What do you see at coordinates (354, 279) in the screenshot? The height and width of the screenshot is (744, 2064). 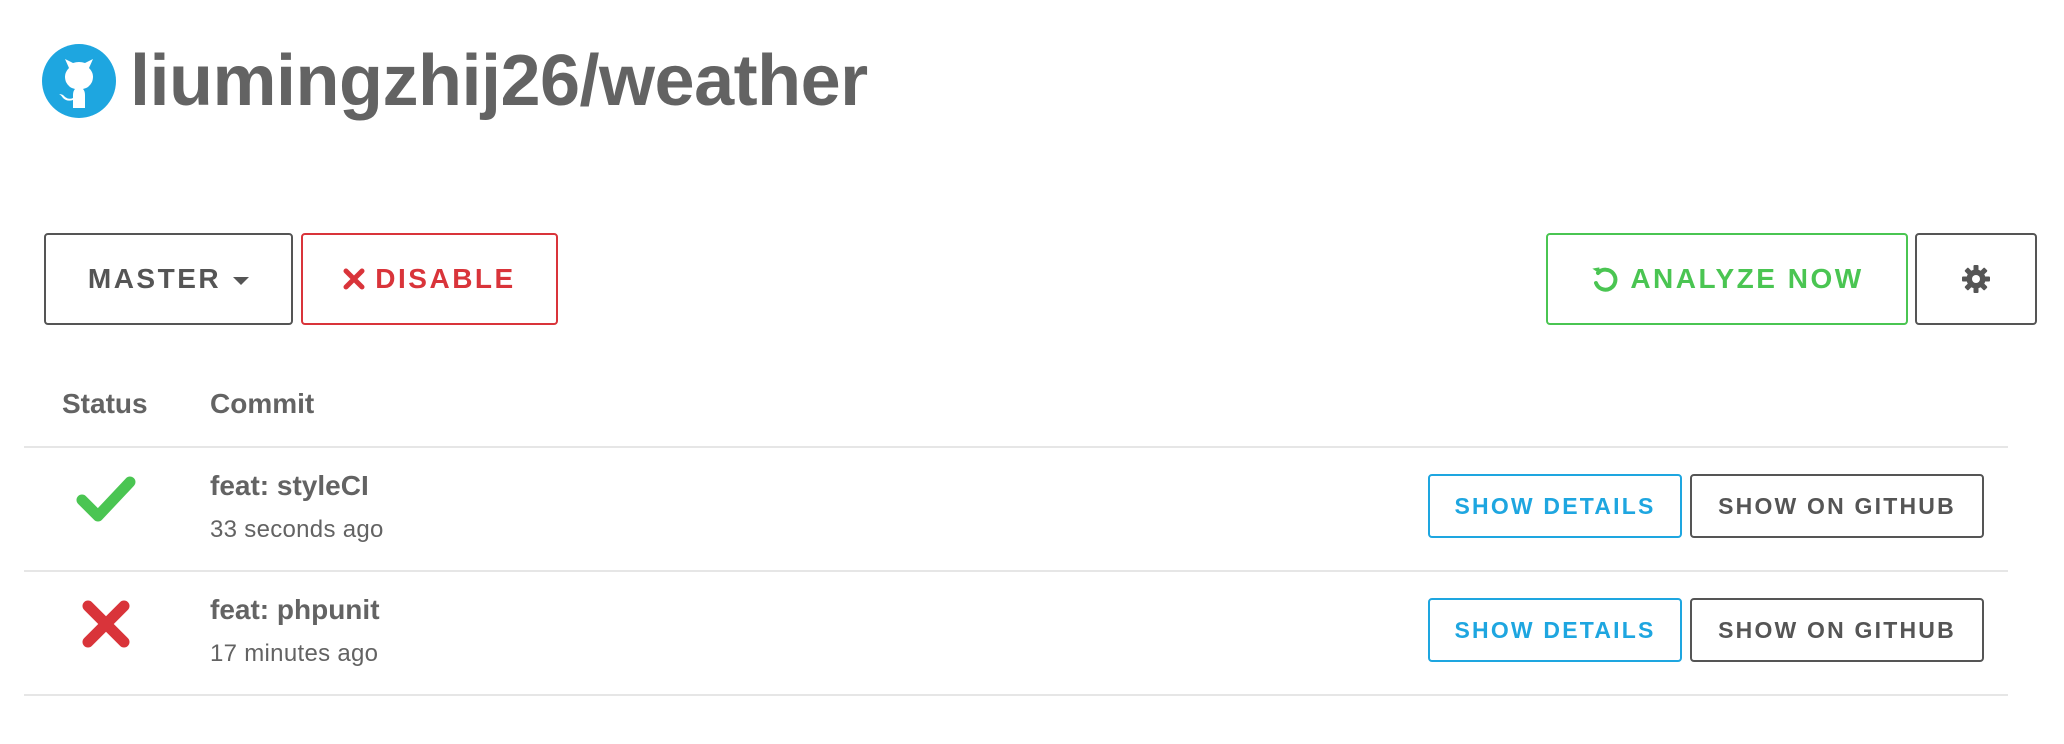 I see `close-icon` at bounding box center [354, 279].